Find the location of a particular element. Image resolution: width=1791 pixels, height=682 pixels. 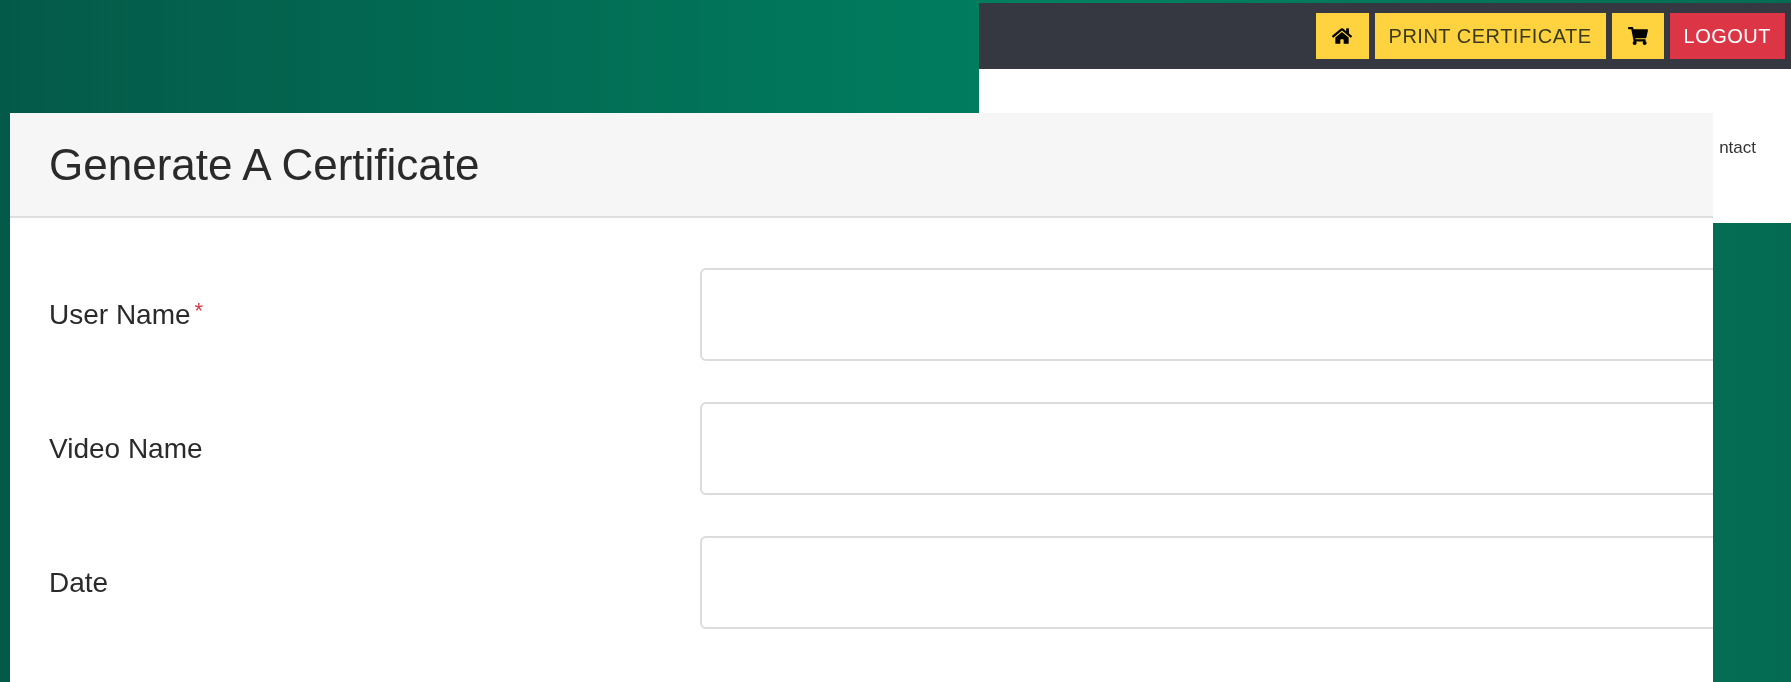

home-button is located at coordinates (1342, 36).